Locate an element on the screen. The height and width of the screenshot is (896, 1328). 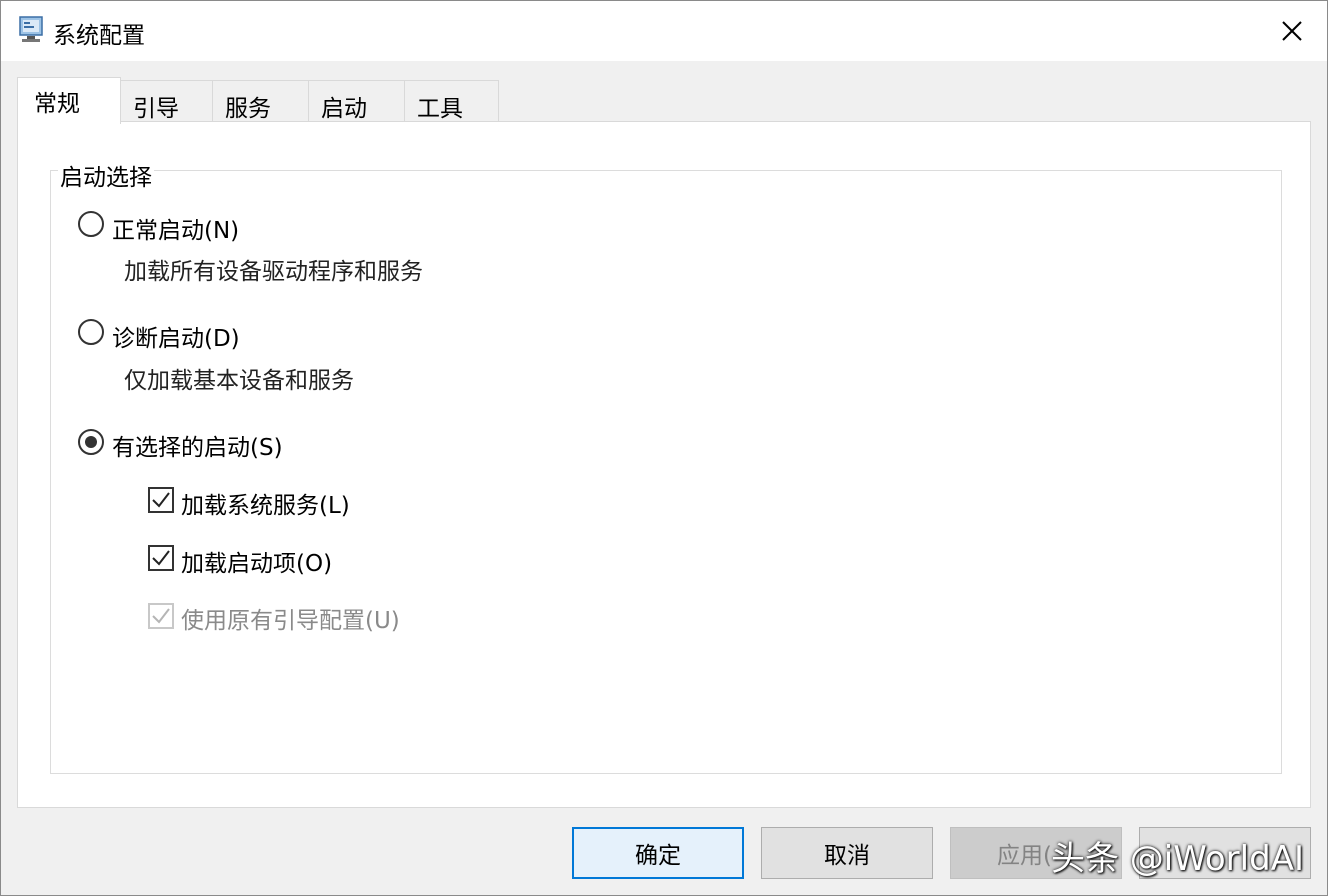
close-button is located at coordinates (1292, 31).